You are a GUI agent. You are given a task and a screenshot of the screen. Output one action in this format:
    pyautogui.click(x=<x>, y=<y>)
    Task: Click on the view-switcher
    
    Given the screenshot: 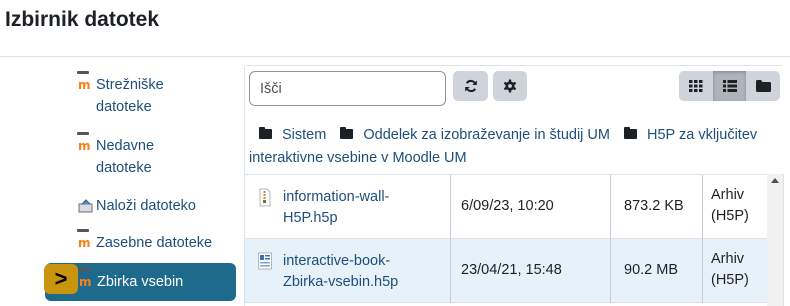 What is the action you would take?
    pyautogui.click(x=730, y=86)
    